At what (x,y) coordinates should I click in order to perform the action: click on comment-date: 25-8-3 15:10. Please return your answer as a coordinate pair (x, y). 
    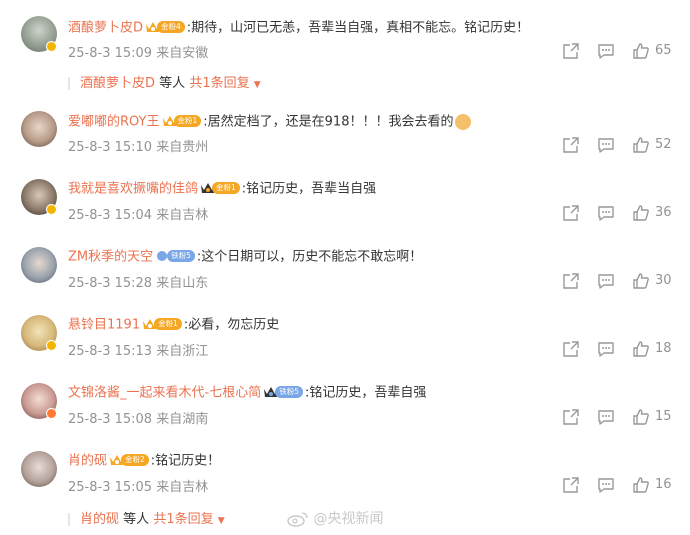
    Looking at the image, I should click on (110, 147).